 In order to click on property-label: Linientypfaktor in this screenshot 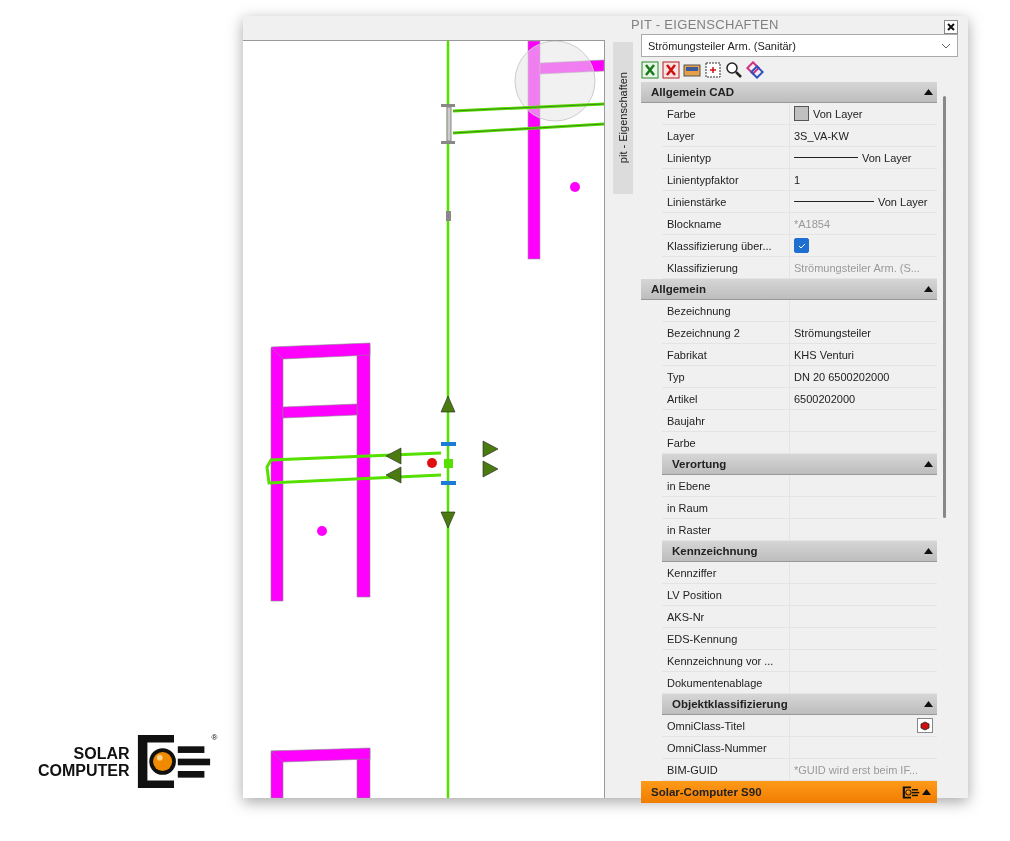, I will do `click(726, 179)`.